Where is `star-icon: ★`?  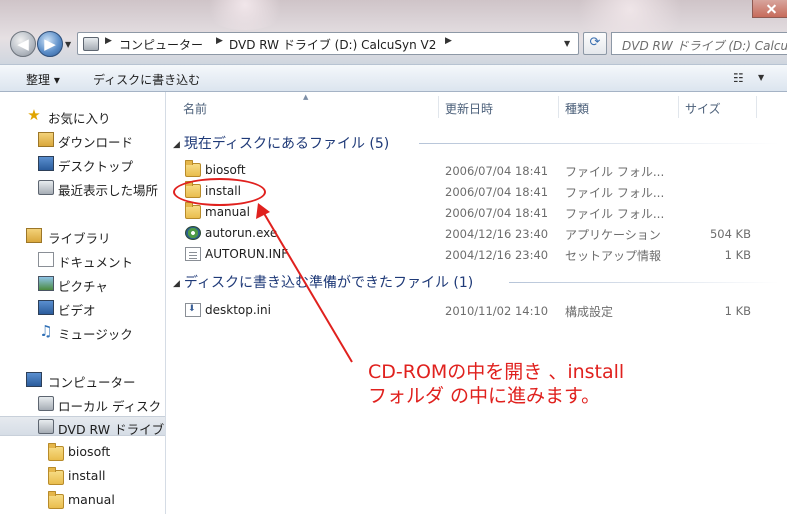
star-icon: ★ is located at coordinates (34, 115).